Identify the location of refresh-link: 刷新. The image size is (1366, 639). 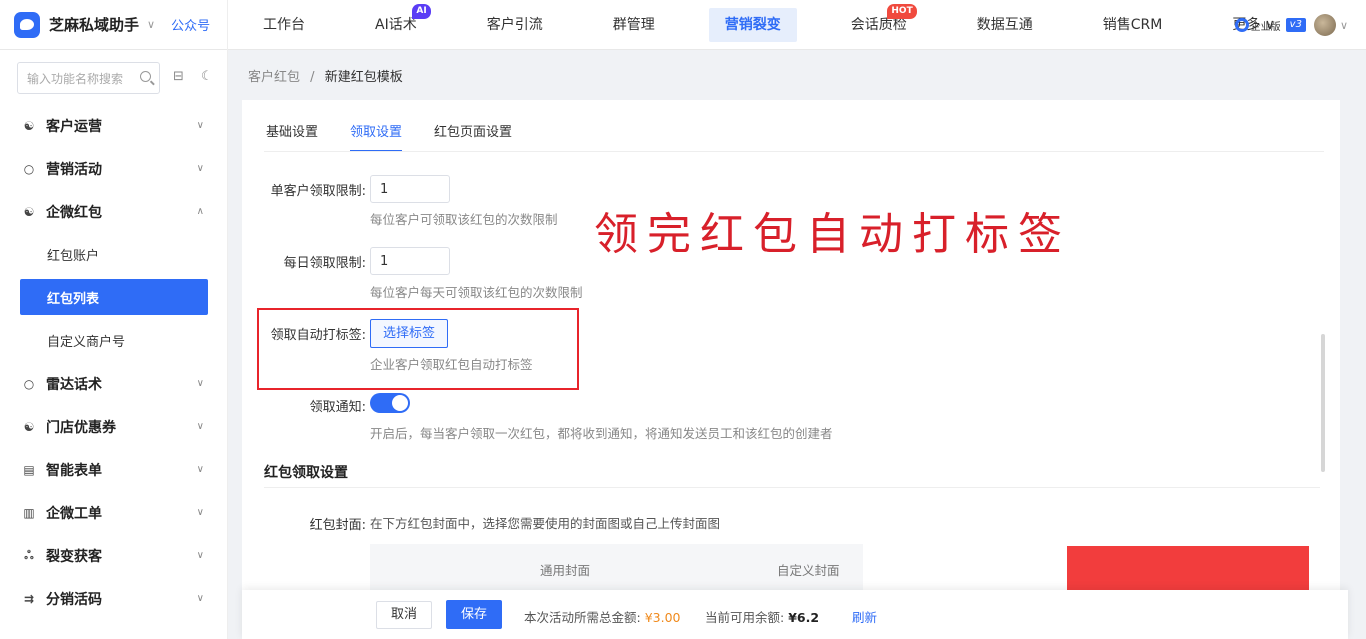
(864, 616).